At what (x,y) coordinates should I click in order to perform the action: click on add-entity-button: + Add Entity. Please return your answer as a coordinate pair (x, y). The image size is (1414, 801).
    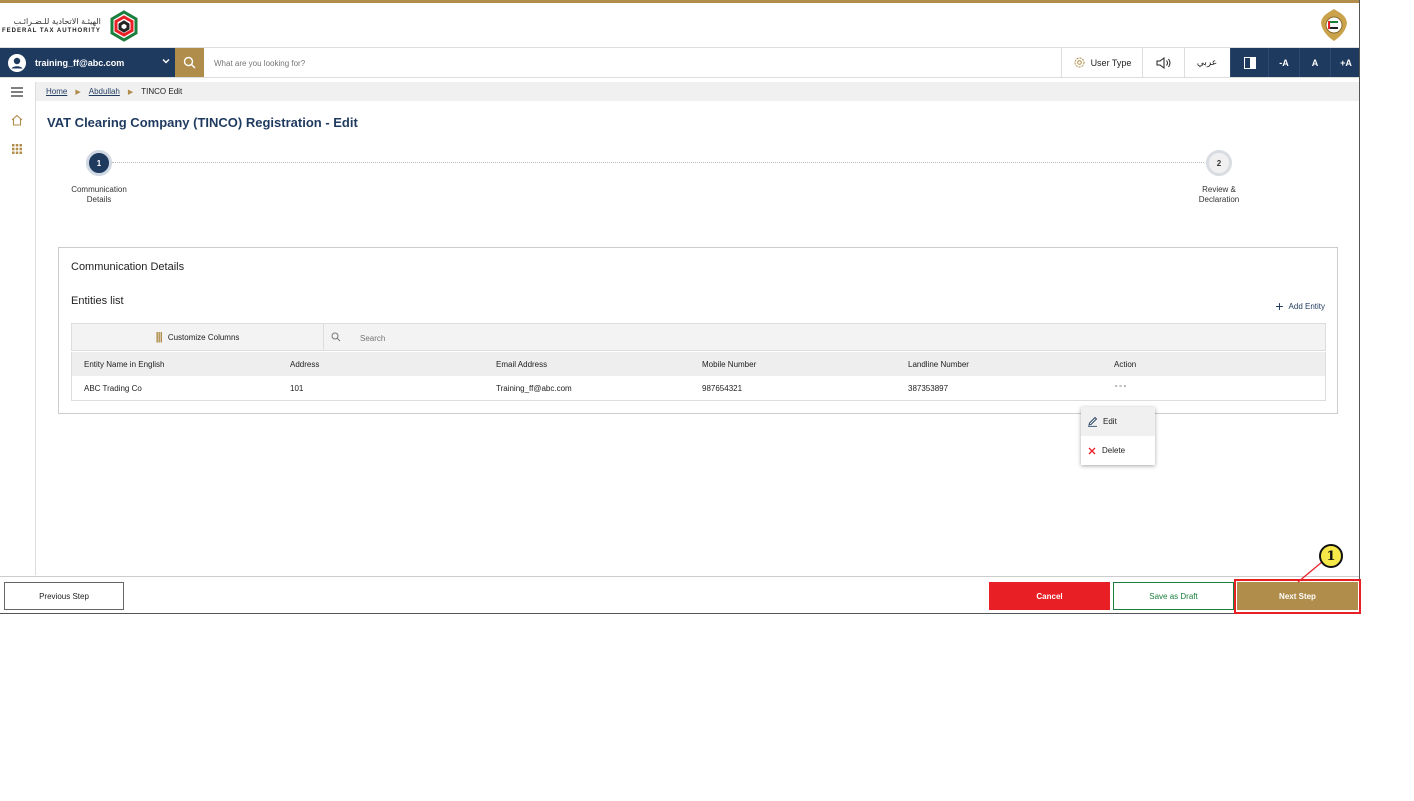
    Looking at the image, I should click on (1300, 306).